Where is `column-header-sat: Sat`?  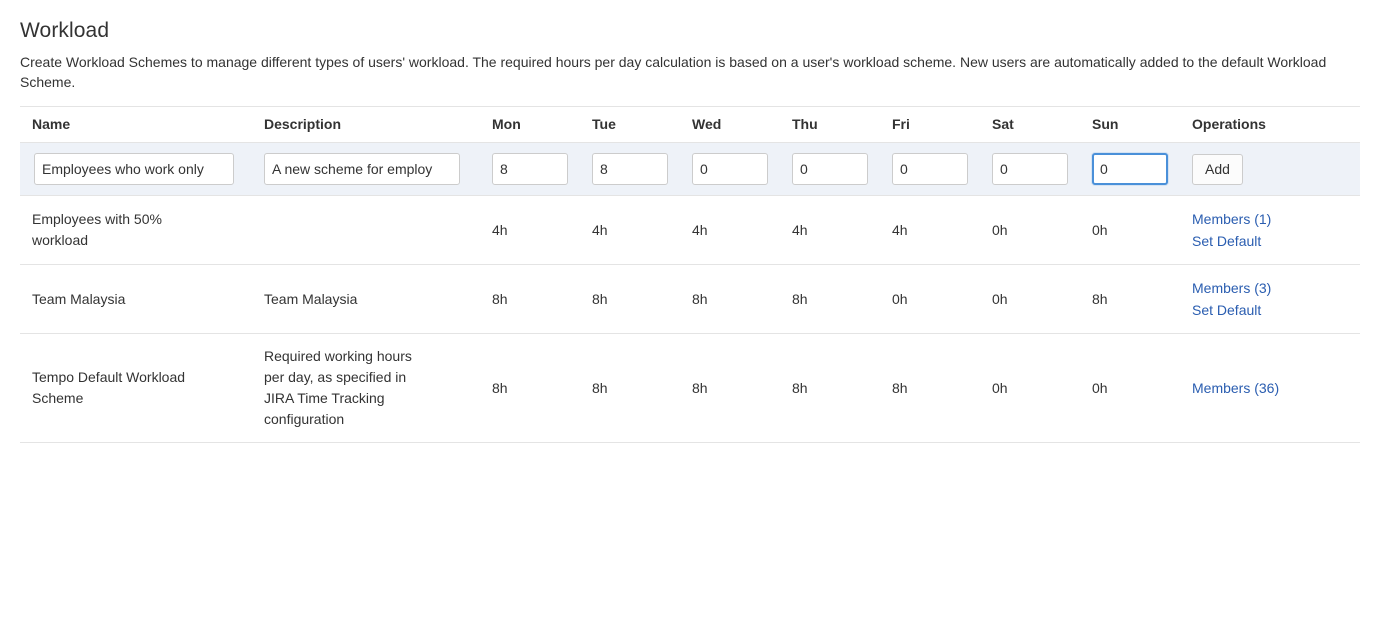 column-header-sat: Sat is located at coordinates (1030, 124).